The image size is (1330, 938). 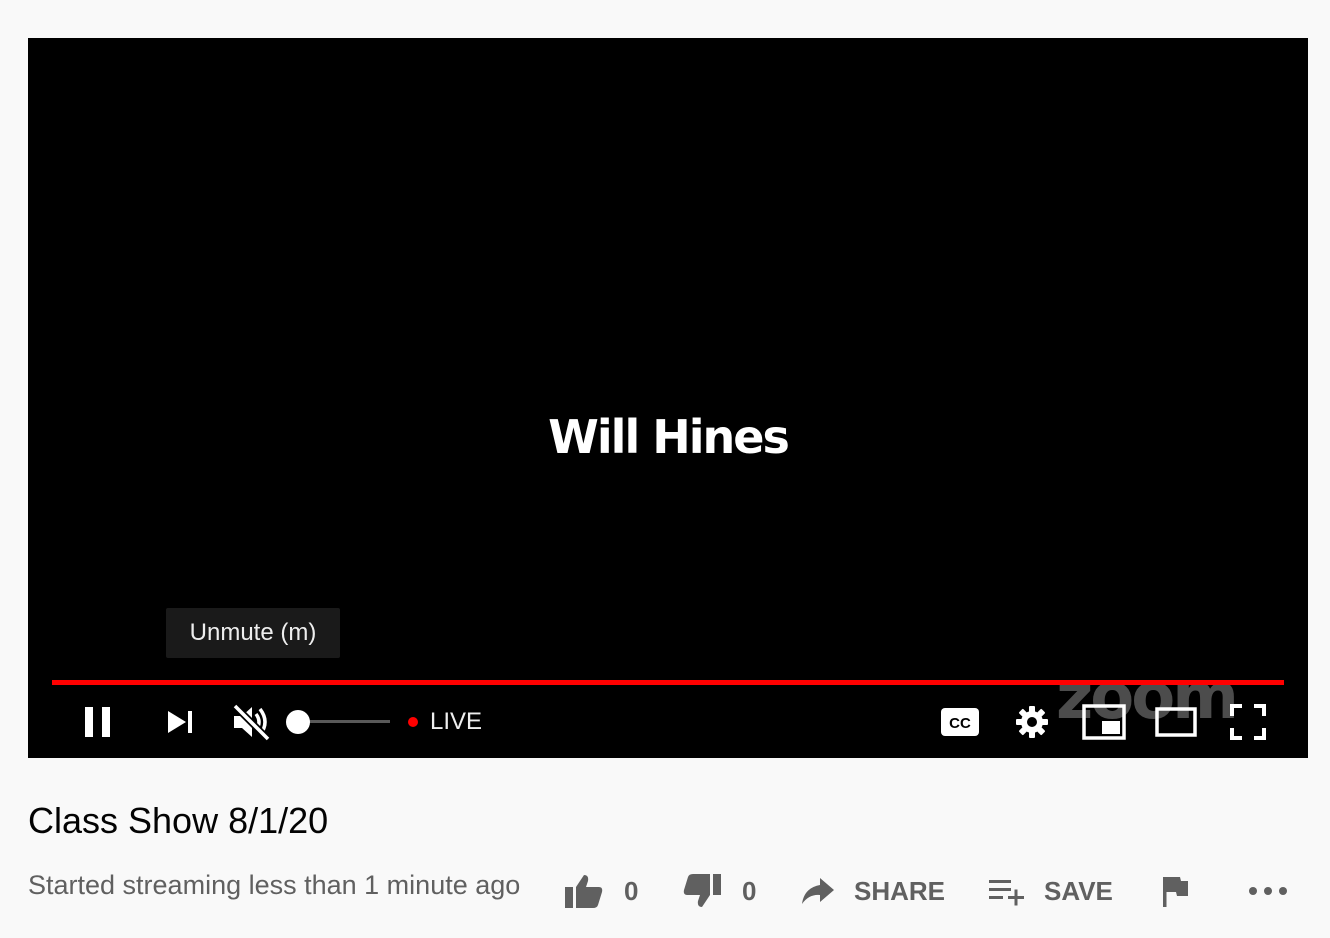 What do you see at coordinates (668, 722) in the screenshot?
I see `player-controls: LIVE CC` at bounding box center [668, 722].